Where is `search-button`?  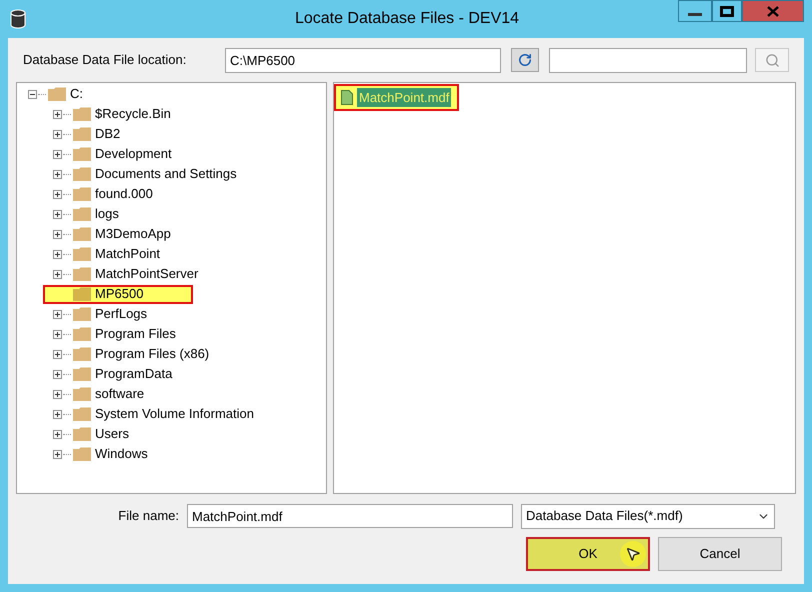
search-button is located at coordinates (772, 60).